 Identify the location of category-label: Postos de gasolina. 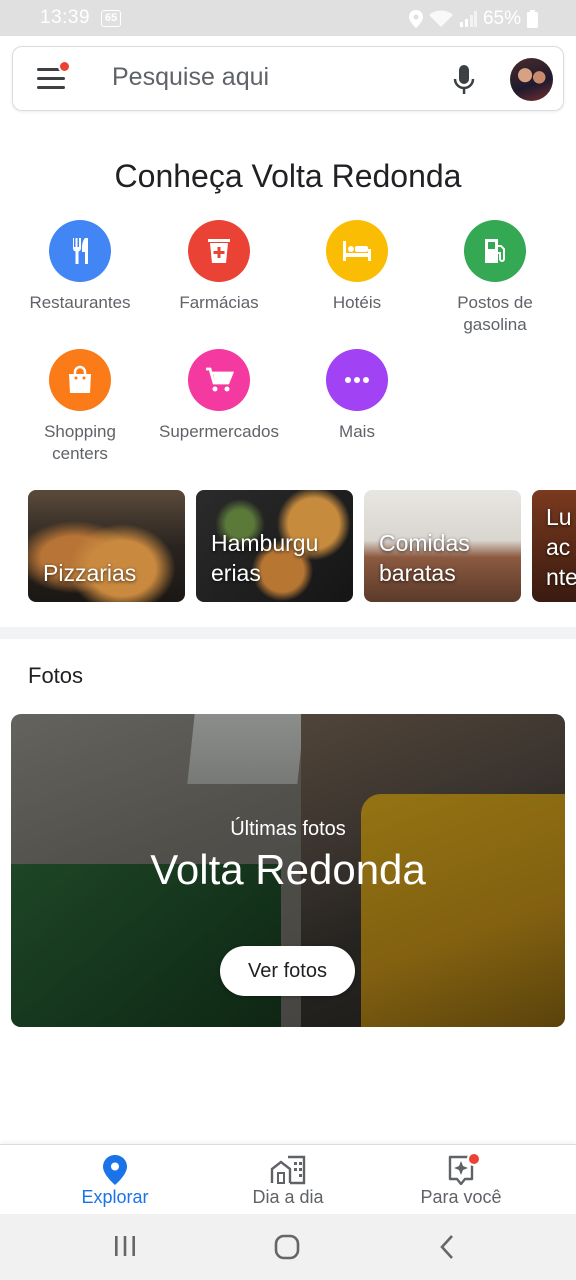
(495, 313).